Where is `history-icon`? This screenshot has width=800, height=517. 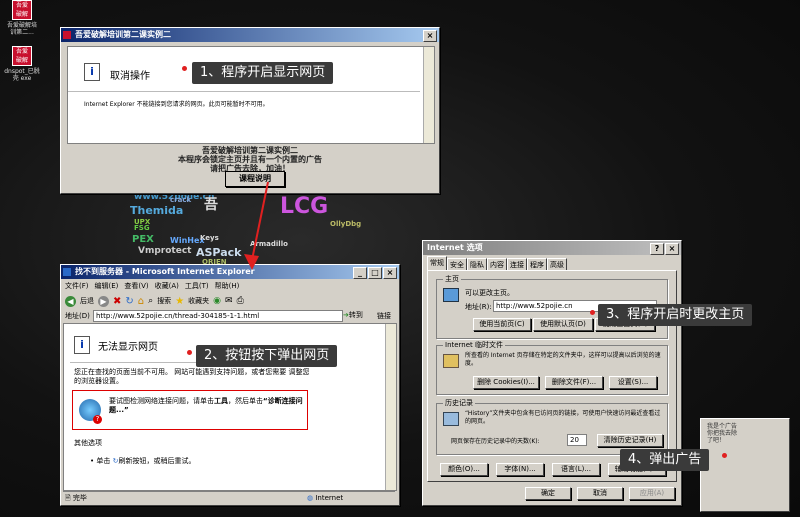
history-icon is located at coordinates (451, 419).